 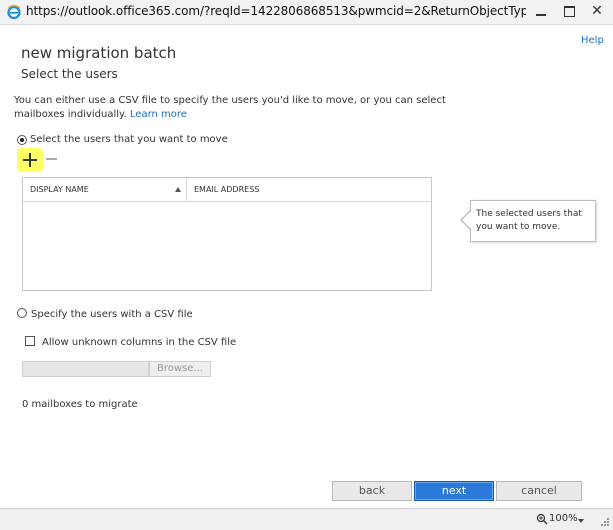 I want to click on csv-option-label: Specify the users with a CSV file, so click(x=112, y=314).